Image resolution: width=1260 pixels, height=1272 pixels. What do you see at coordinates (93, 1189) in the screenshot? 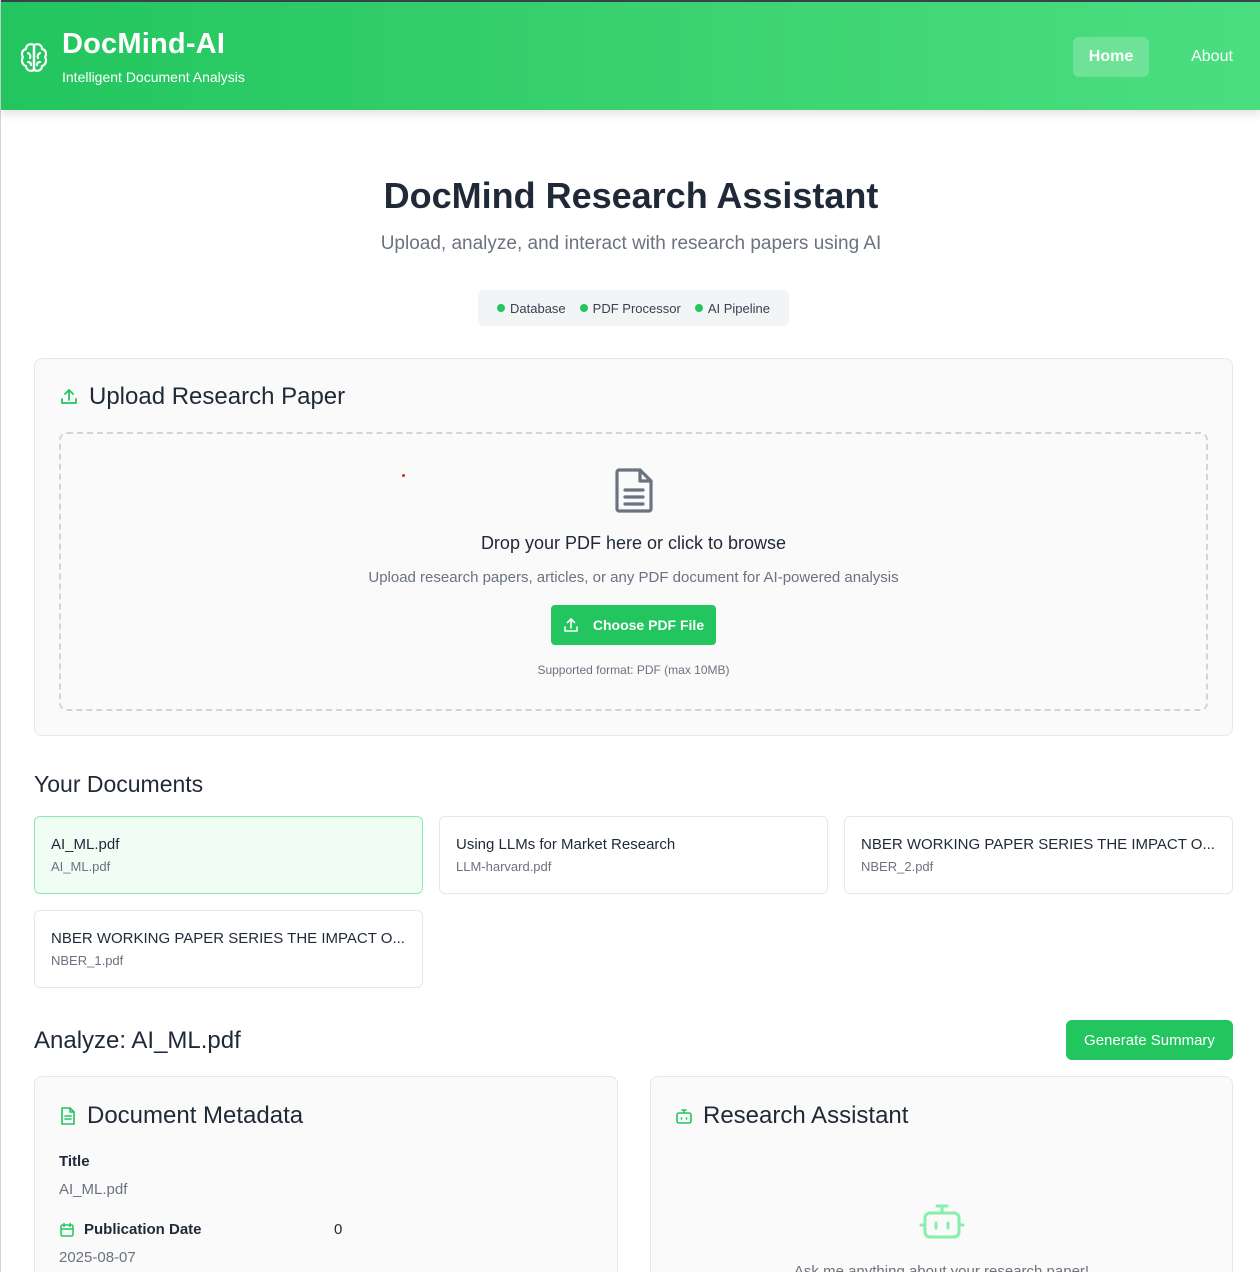
I see `title-value: AI_ML.pdf` at bounding box center [93, 1189].